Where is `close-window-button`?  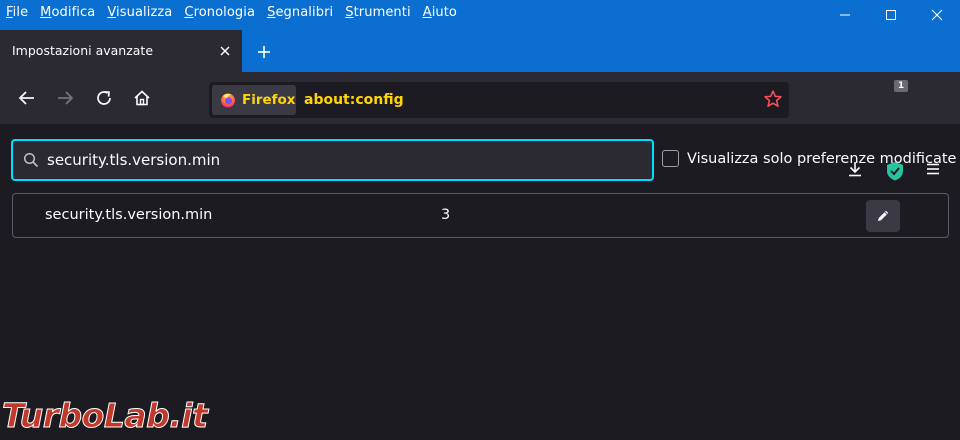 close-window-button is located at coordinates (937, 15).